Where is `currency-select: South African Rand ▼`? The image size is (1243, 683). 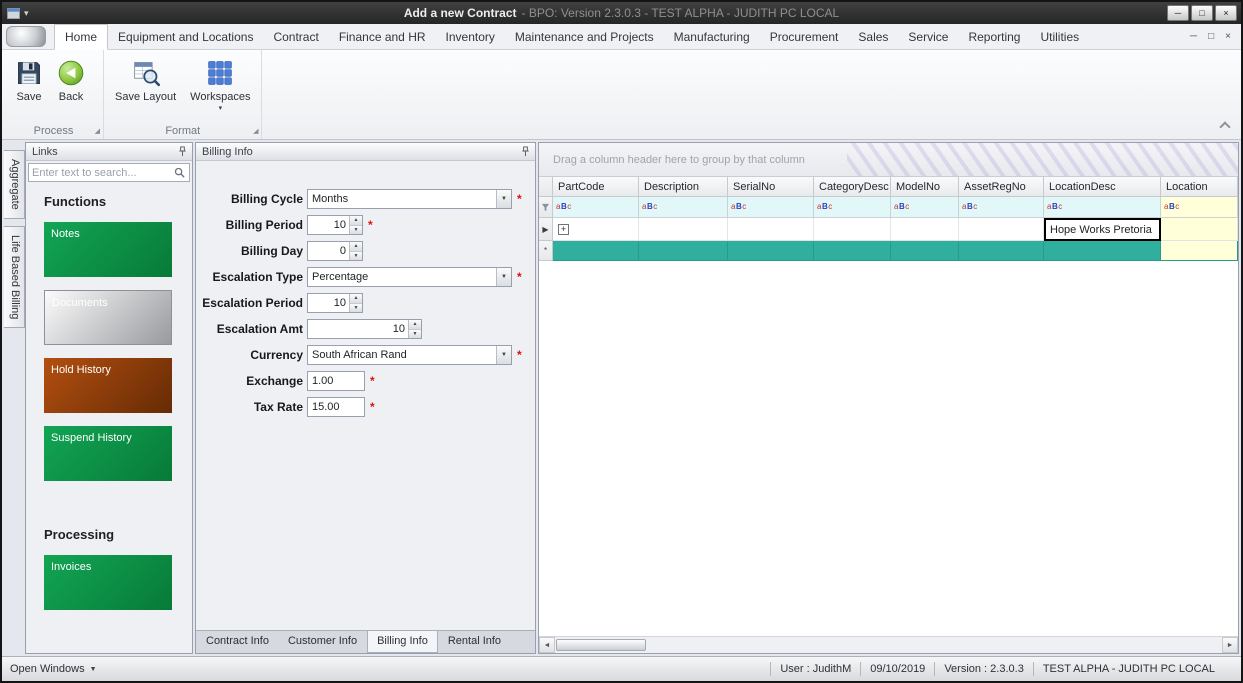
currency-select: South African Rand ▼ is located at coordinates (409, 355).